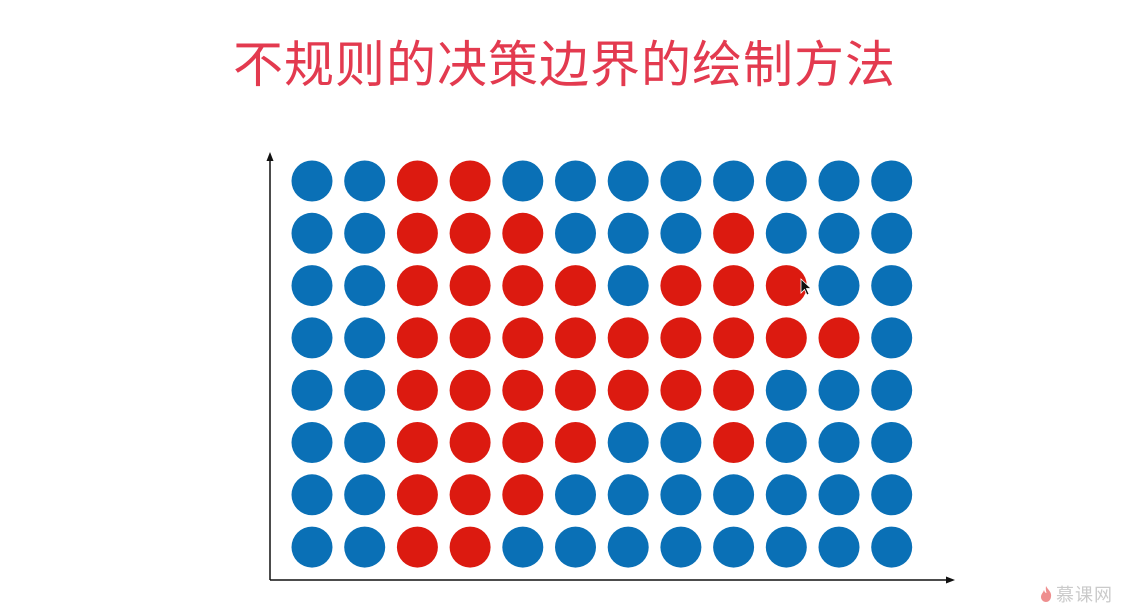 The height and width of the screenshot is (610, 1129). I want to click on point-blue-r4-c1, so click(365, 390).